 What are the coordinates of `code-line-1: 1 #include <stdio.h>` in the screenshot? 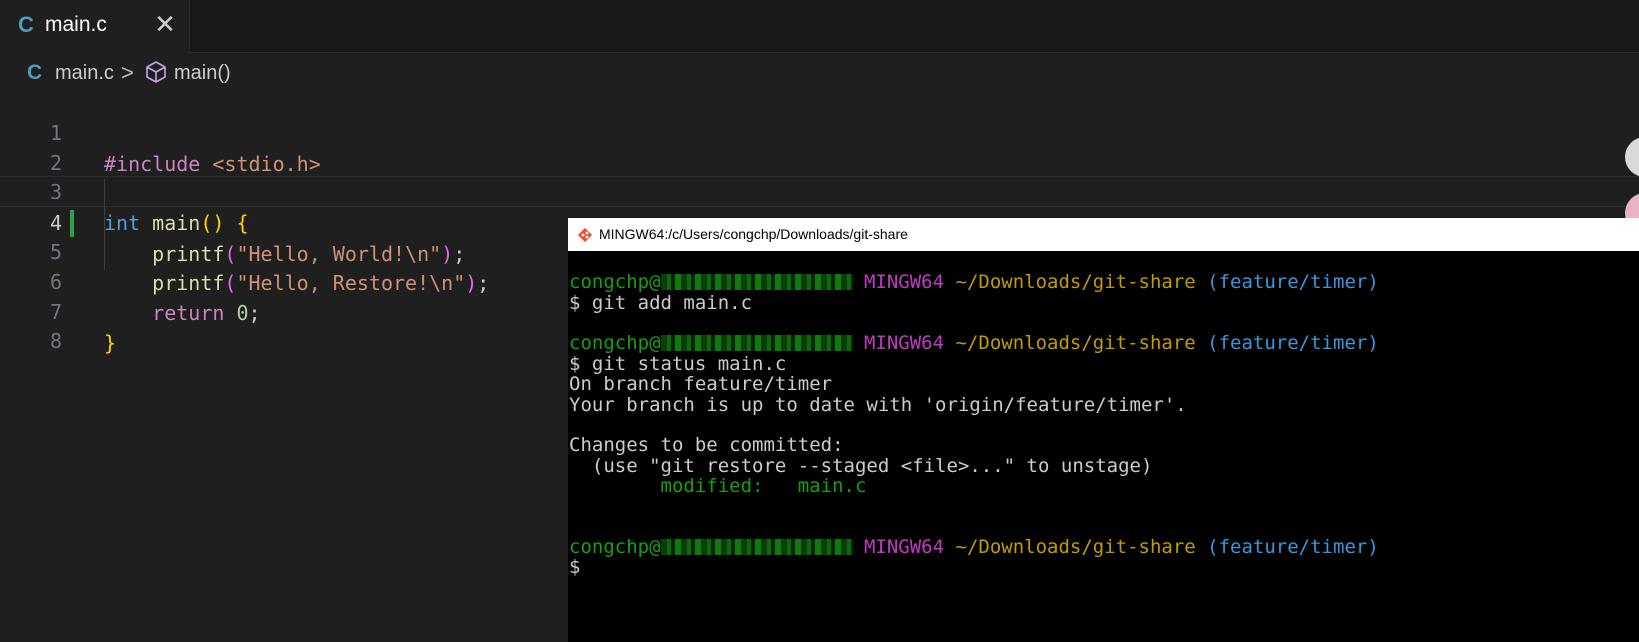 It's located at (819, 131).